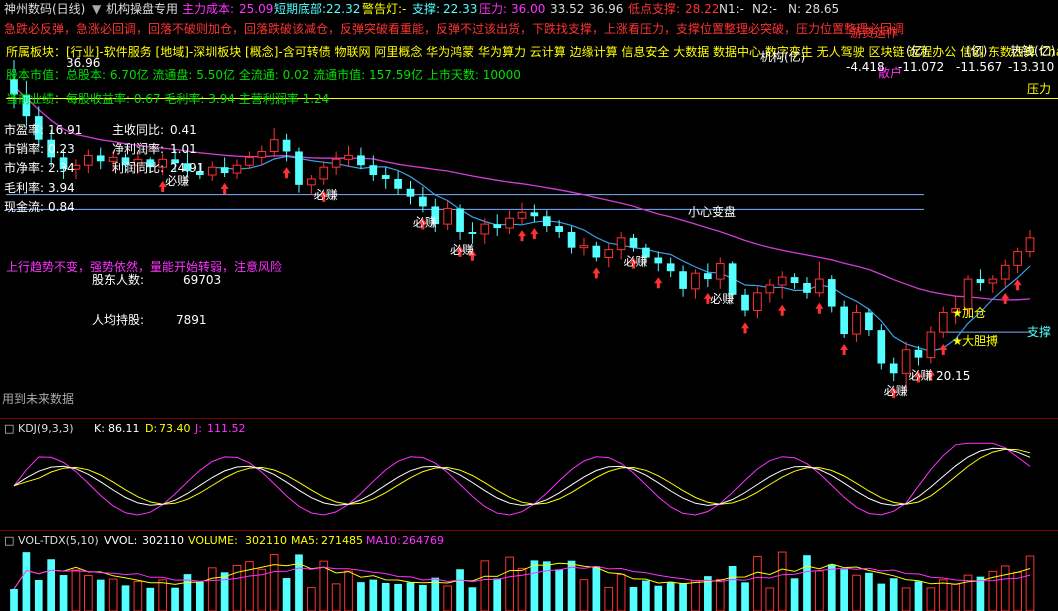 This screenshot has width=1058, height=611. I want to click on vvol-value: 302110, so click(163, 540).